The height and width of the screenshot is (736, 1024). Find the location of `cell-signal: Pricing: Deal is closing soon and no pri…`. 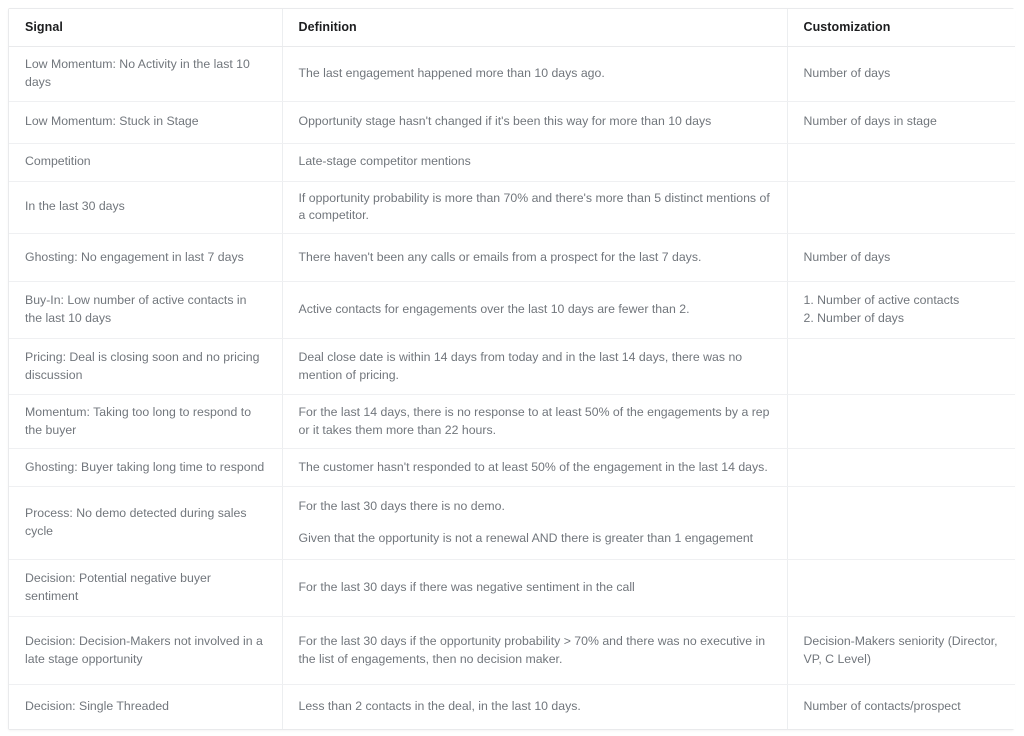

cell-signal: Pricing: Deal is closing soon and no pri… is located at coordinates (146, 367).